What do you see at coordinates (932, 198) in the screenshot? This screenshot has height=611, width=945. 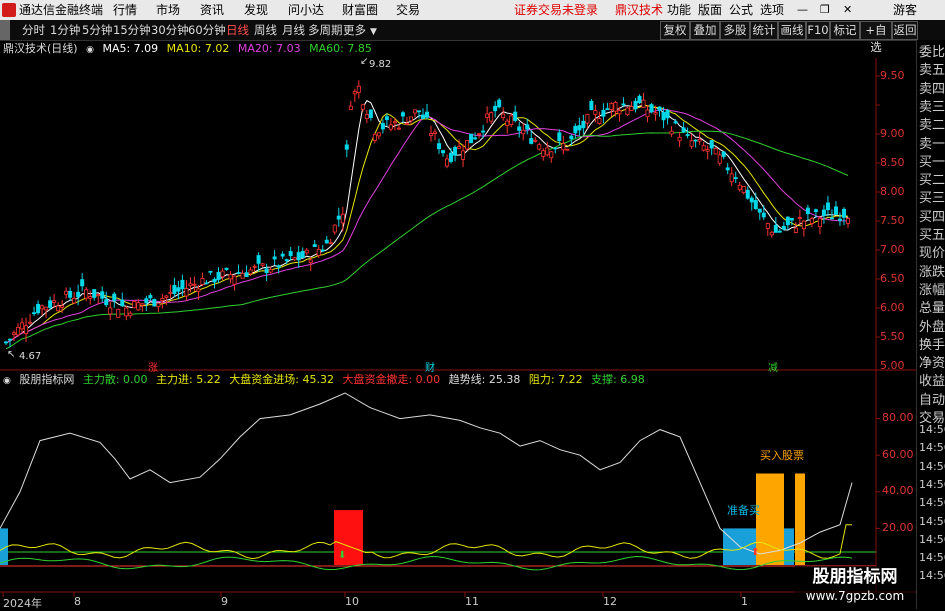 I see `side-panel-item: 买三` at bounding box center [932, 198].